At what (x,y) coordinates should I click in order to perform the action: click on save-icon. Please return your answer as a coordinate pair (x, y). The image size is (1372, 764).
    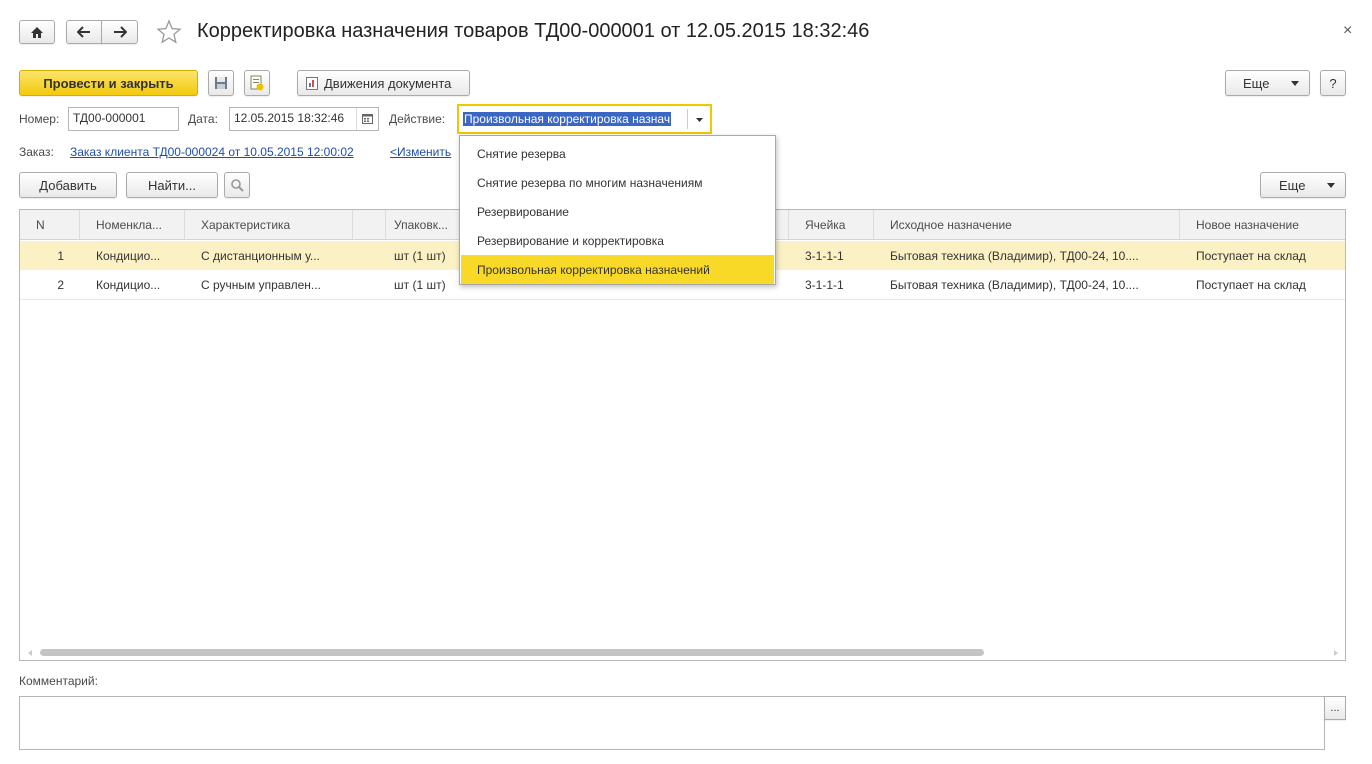
    Looking at the image, I should click on (221, 83).